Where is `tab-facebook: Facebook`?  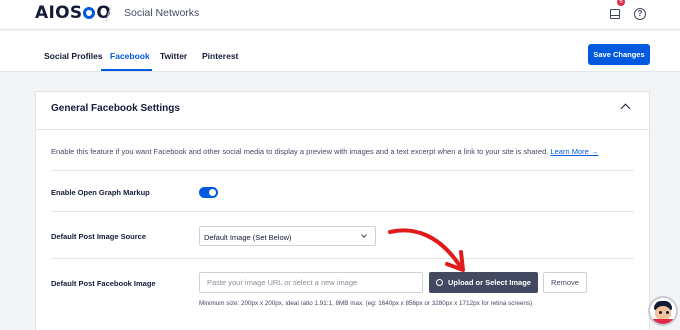 tab-facebook: Facebook is located at coordinates (130, 56).